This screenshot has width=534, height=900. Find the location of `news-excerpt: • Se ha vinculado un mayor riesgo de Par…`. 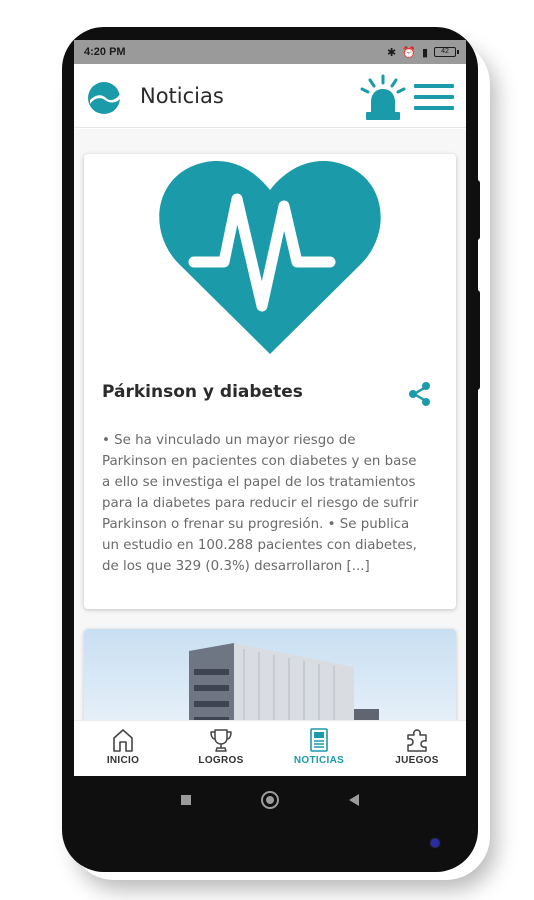

news-excerpt: • Se ha vinculado un mayor riesgo de Par… is located at coordinates (272, 503).